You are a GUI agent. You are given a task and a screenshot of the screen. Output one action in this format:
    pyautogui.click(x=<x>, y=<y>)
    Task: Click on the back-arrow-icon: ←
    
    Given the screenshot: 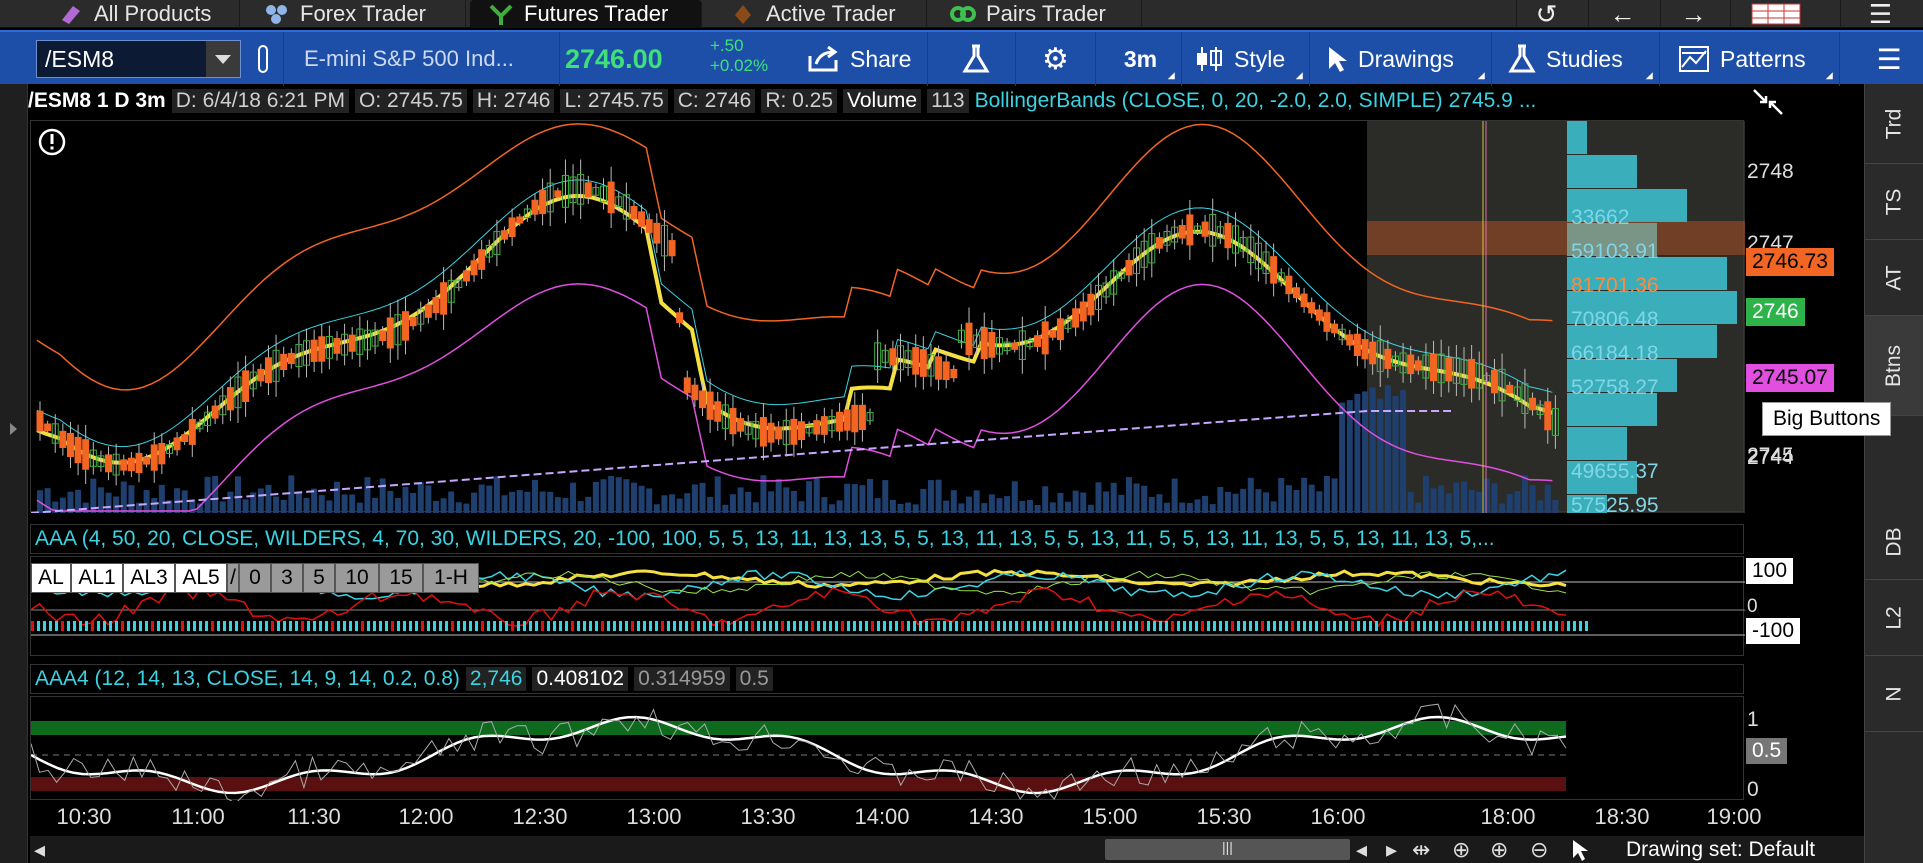 What is the action you would take?
    pyautogui.click(x=1622, y=14)
    